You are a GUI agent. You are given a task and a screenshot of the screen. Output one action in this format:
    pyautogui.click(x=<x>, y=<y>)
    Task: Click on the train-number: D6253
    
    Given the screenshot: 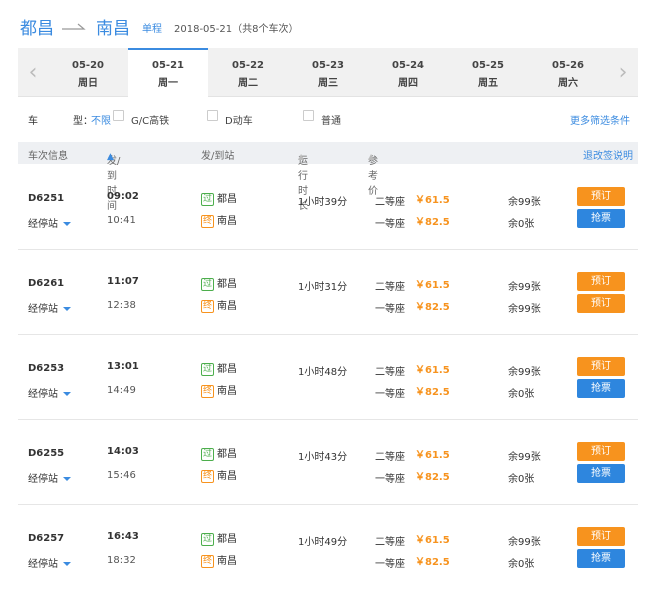 What is the action you would take?
    pyautogui.click(x=46, y=368)
    